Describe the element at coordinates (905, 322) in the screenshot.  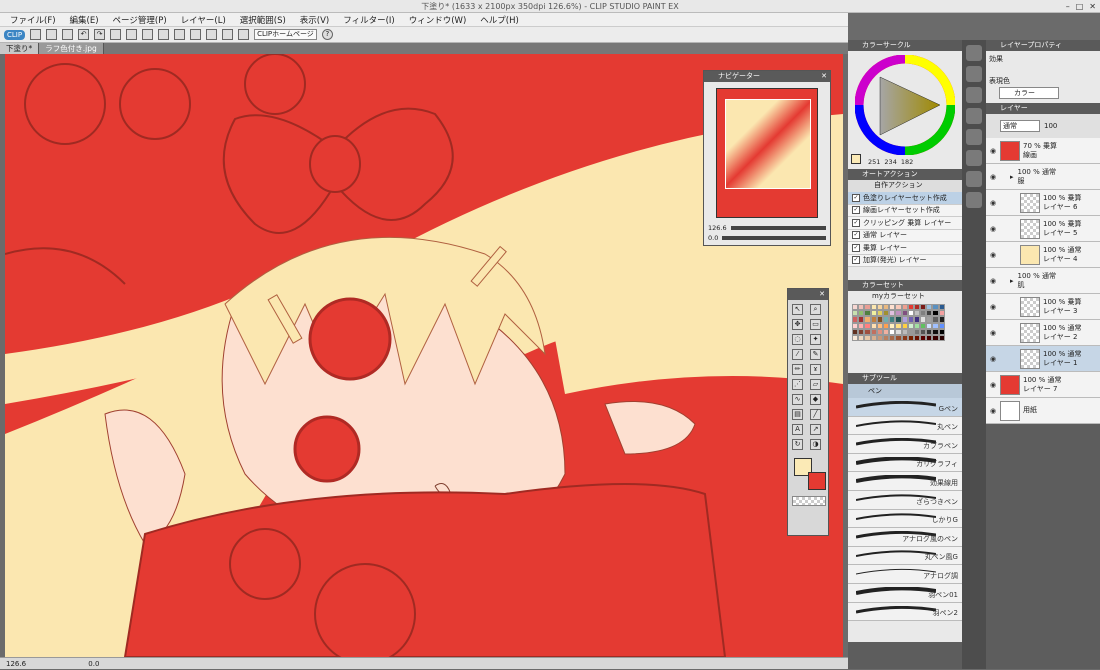
I see `color-swatches` at that location.